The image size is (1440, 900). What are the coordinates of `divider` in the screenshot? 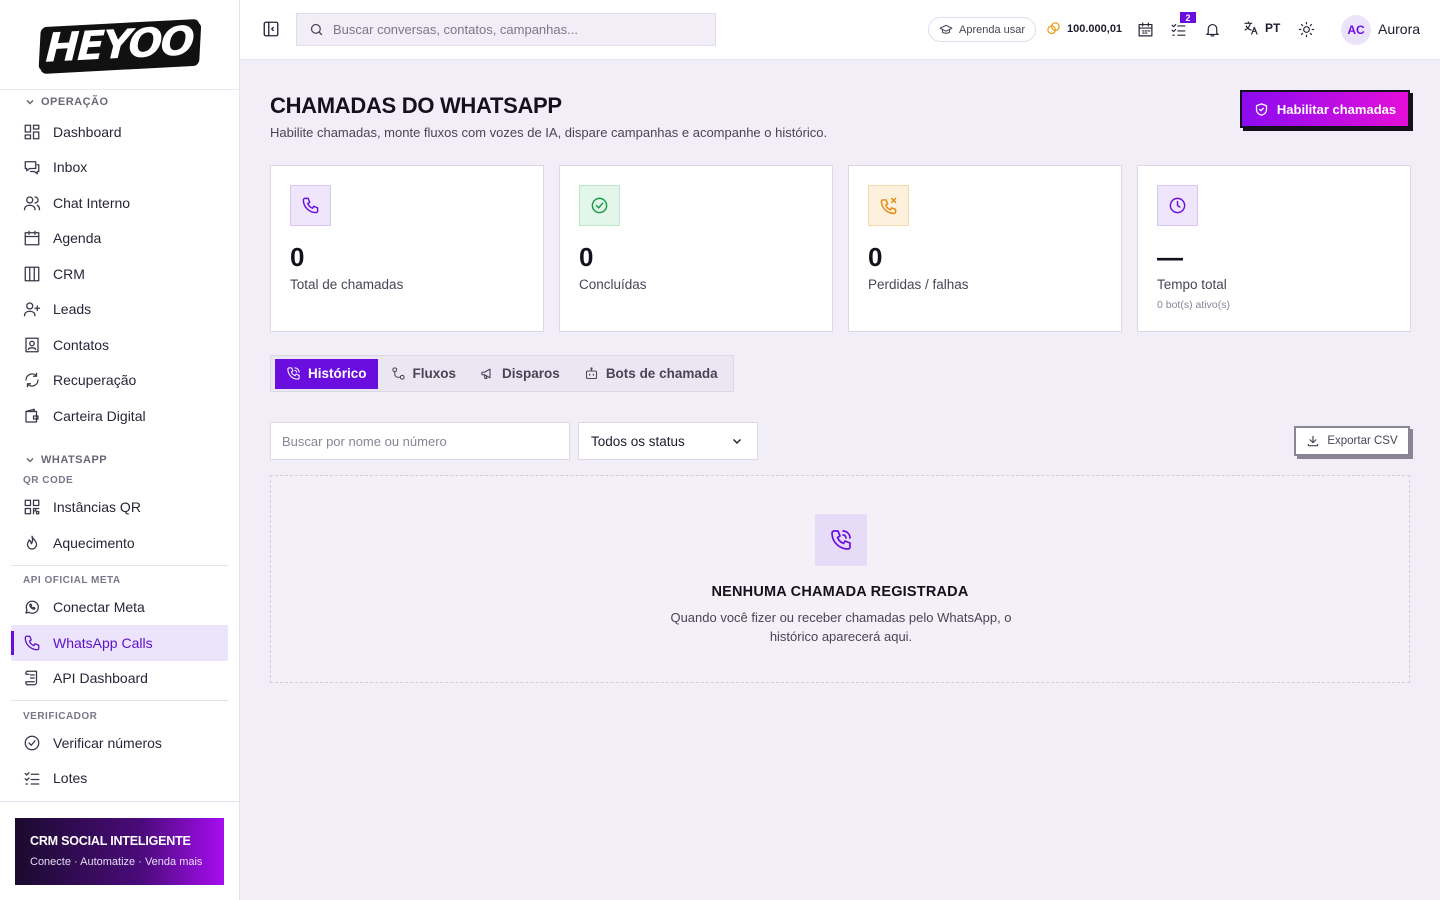 It's located at (119, 700).